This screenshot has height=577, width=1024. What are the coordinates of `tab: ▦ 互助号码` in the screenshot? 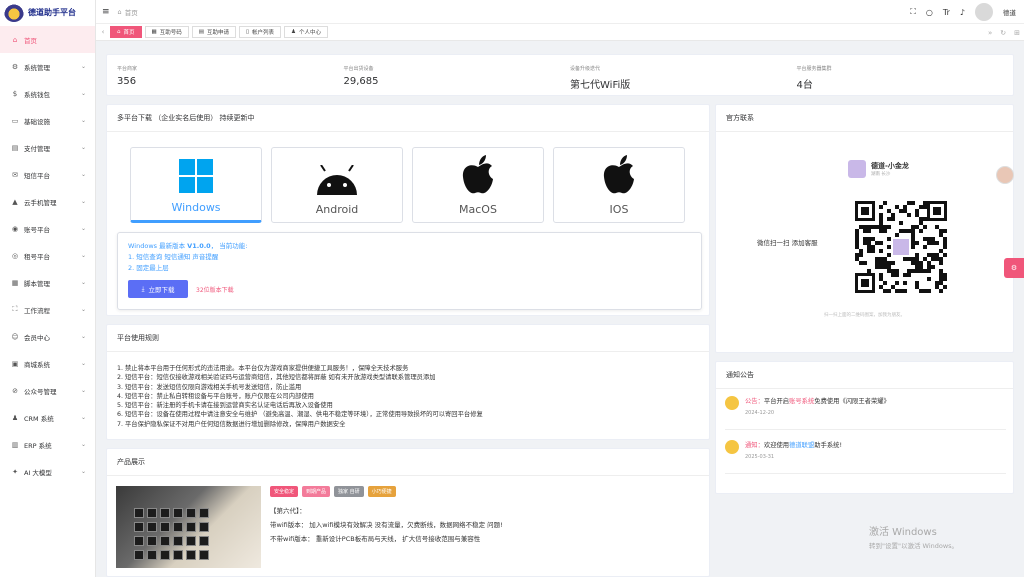 It's located at (166, 32).